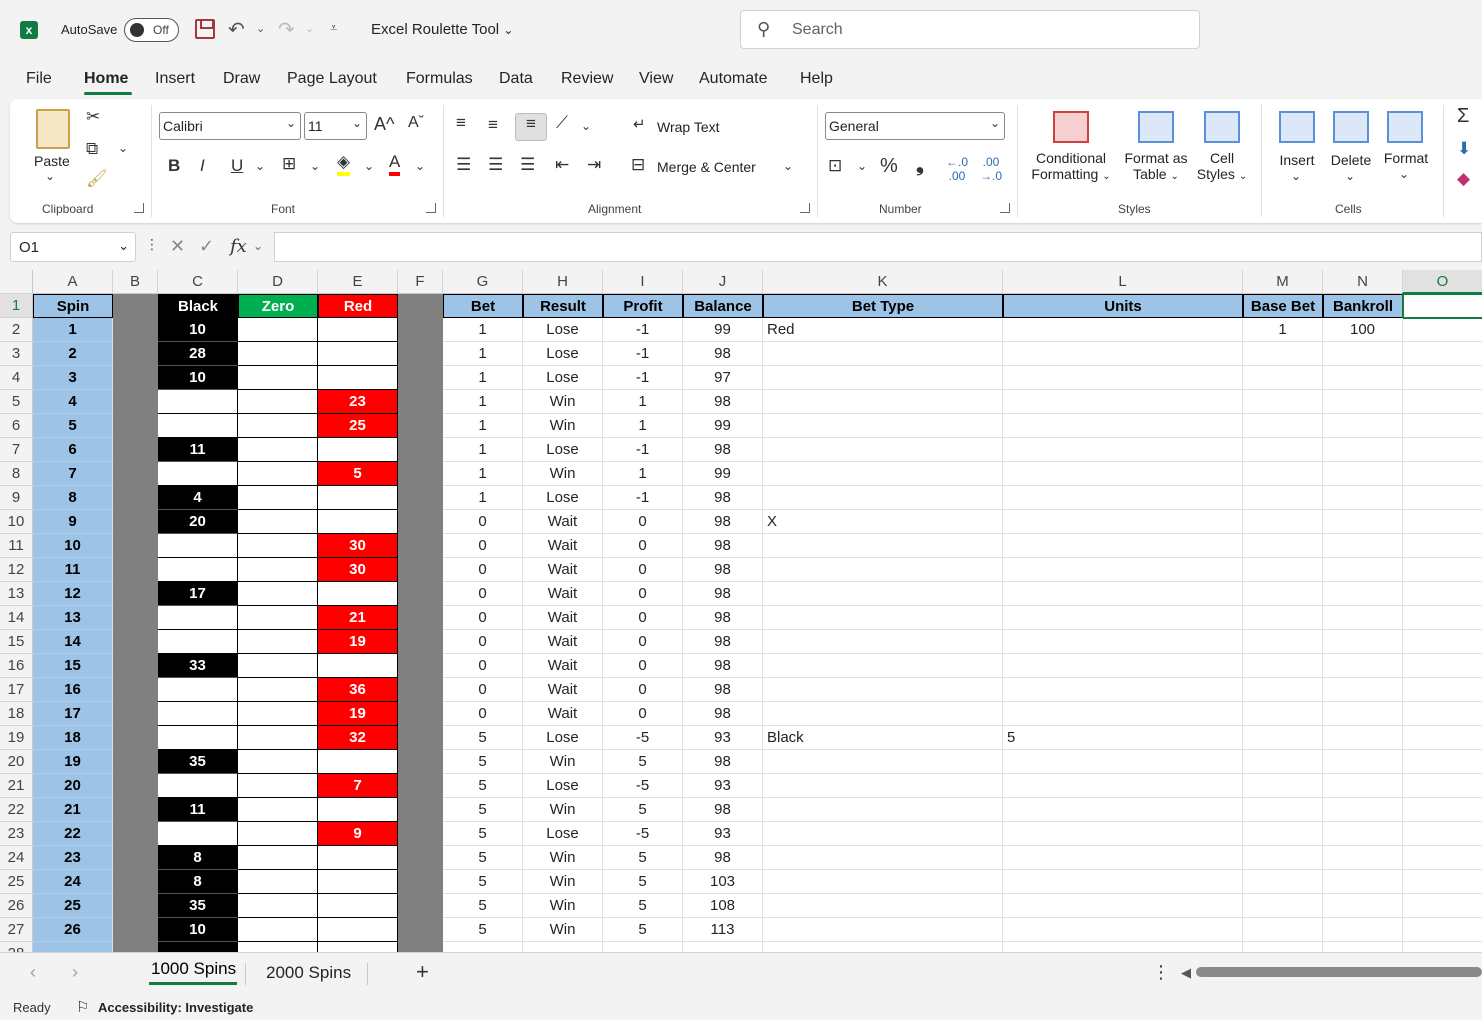 Image resolution: width=1482 pixels, height=1020 pixels. What do you see at coordinates (260, 28) in the screenshot?
I see `undo-dropdown-icon: ⌄` at bounding box center [260, 28].